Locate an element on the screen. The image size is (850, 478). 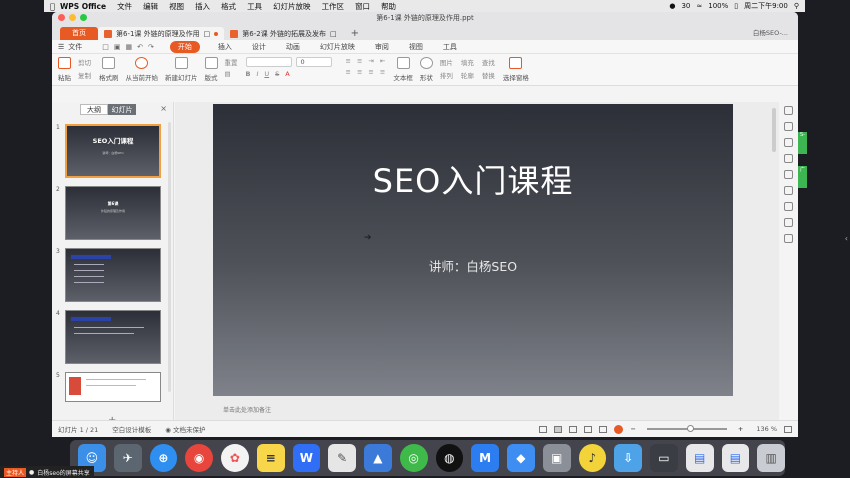
zoom-level: 136 % is located at coordinates (766, 429).